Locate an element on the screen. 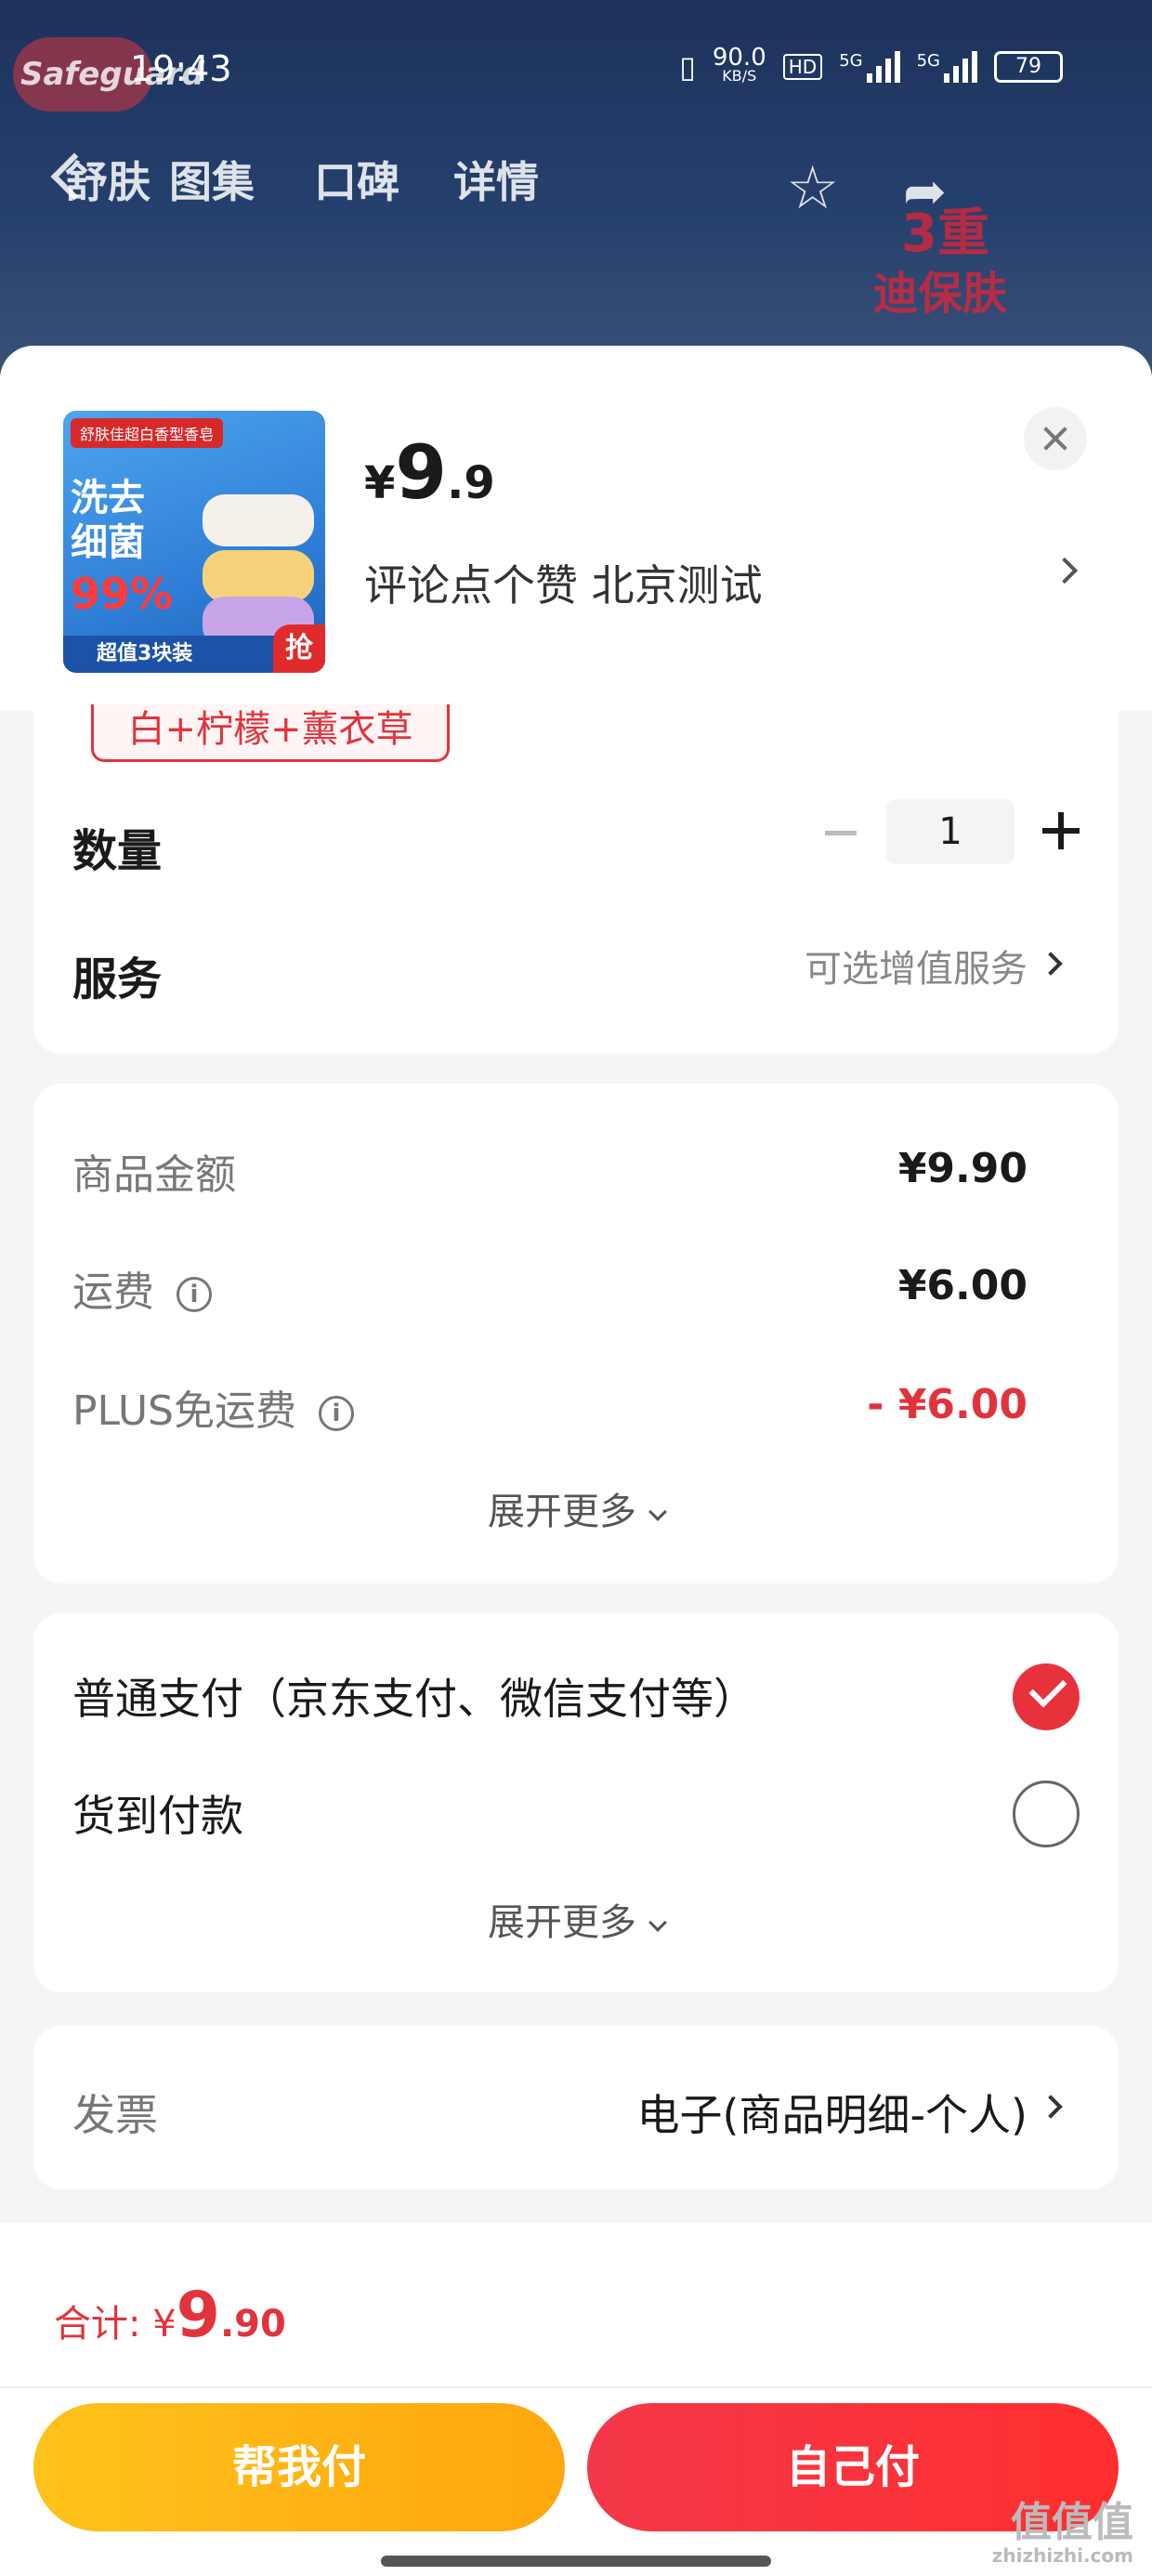  product-top-nav: 舒肤 图集 口碑 详情 ☆ ➦ is located at coordinates (576, 190).